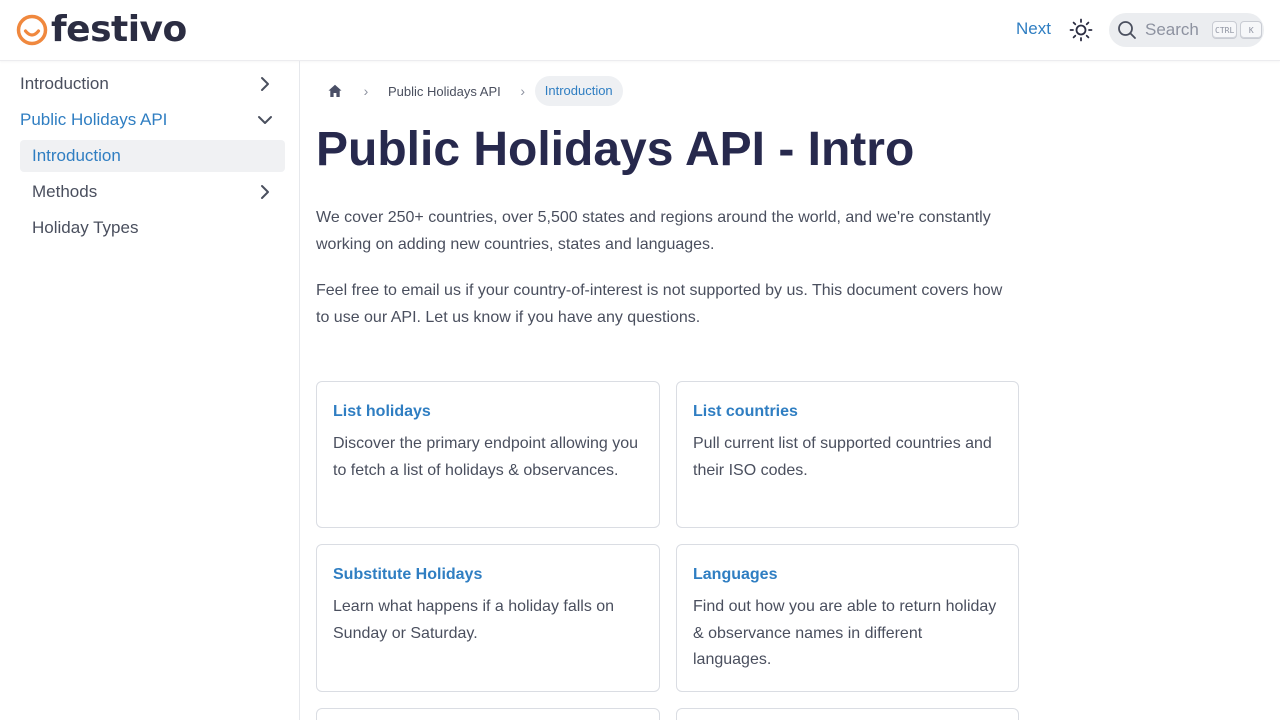 The height and width of the screenshot is (720, 1280). What do you see at coordinates (1127, 30) in the screenshot?
I see `search-icon` at bounding box center [1127, 30].